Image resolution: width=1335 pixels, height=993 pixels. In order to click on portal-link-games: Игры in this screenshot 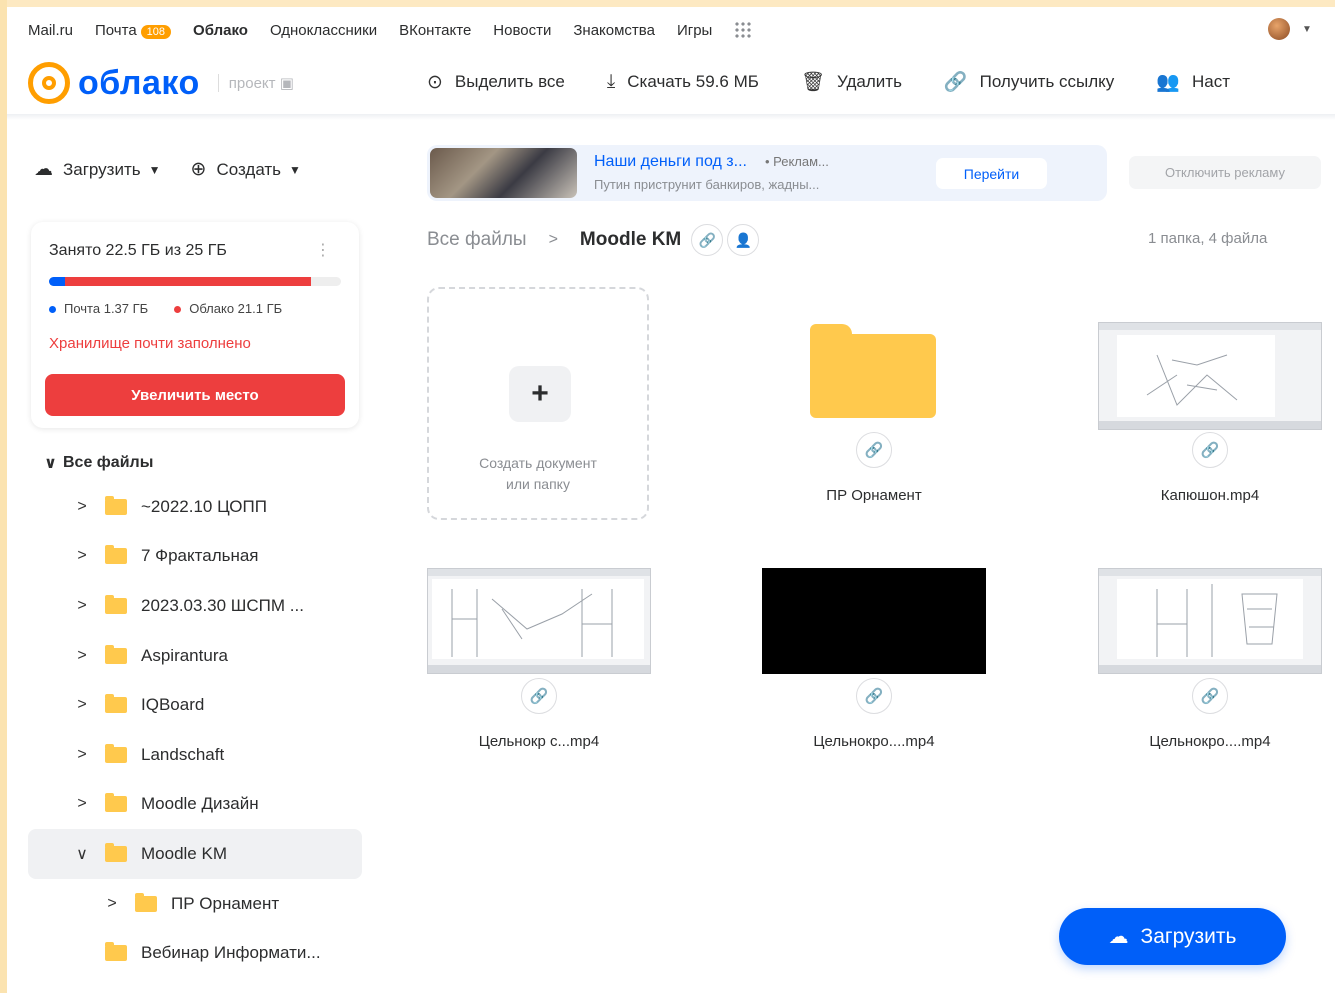, I will do `click(694, 30)`.